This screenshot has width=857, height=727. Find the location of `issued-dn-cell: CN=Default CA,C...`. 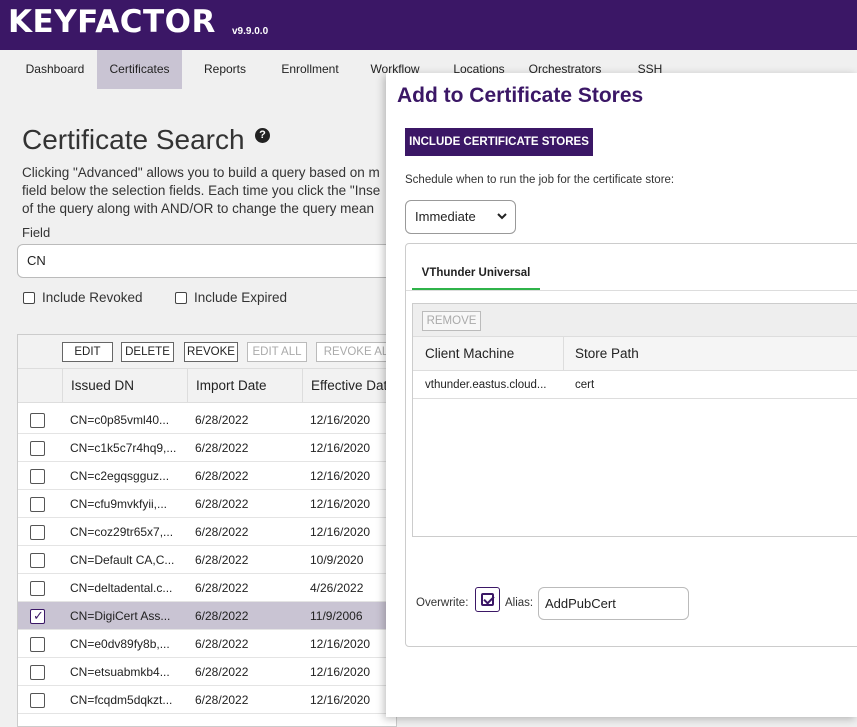

issued-dn-cell: CN=Default CA,C... is located at coordinates (122, 560).